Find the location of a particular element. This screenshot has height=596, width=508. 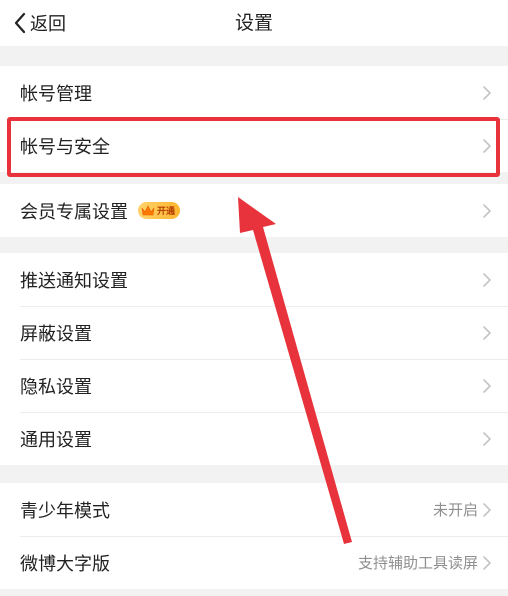

crown-icon is located at coordinates (148, 209).